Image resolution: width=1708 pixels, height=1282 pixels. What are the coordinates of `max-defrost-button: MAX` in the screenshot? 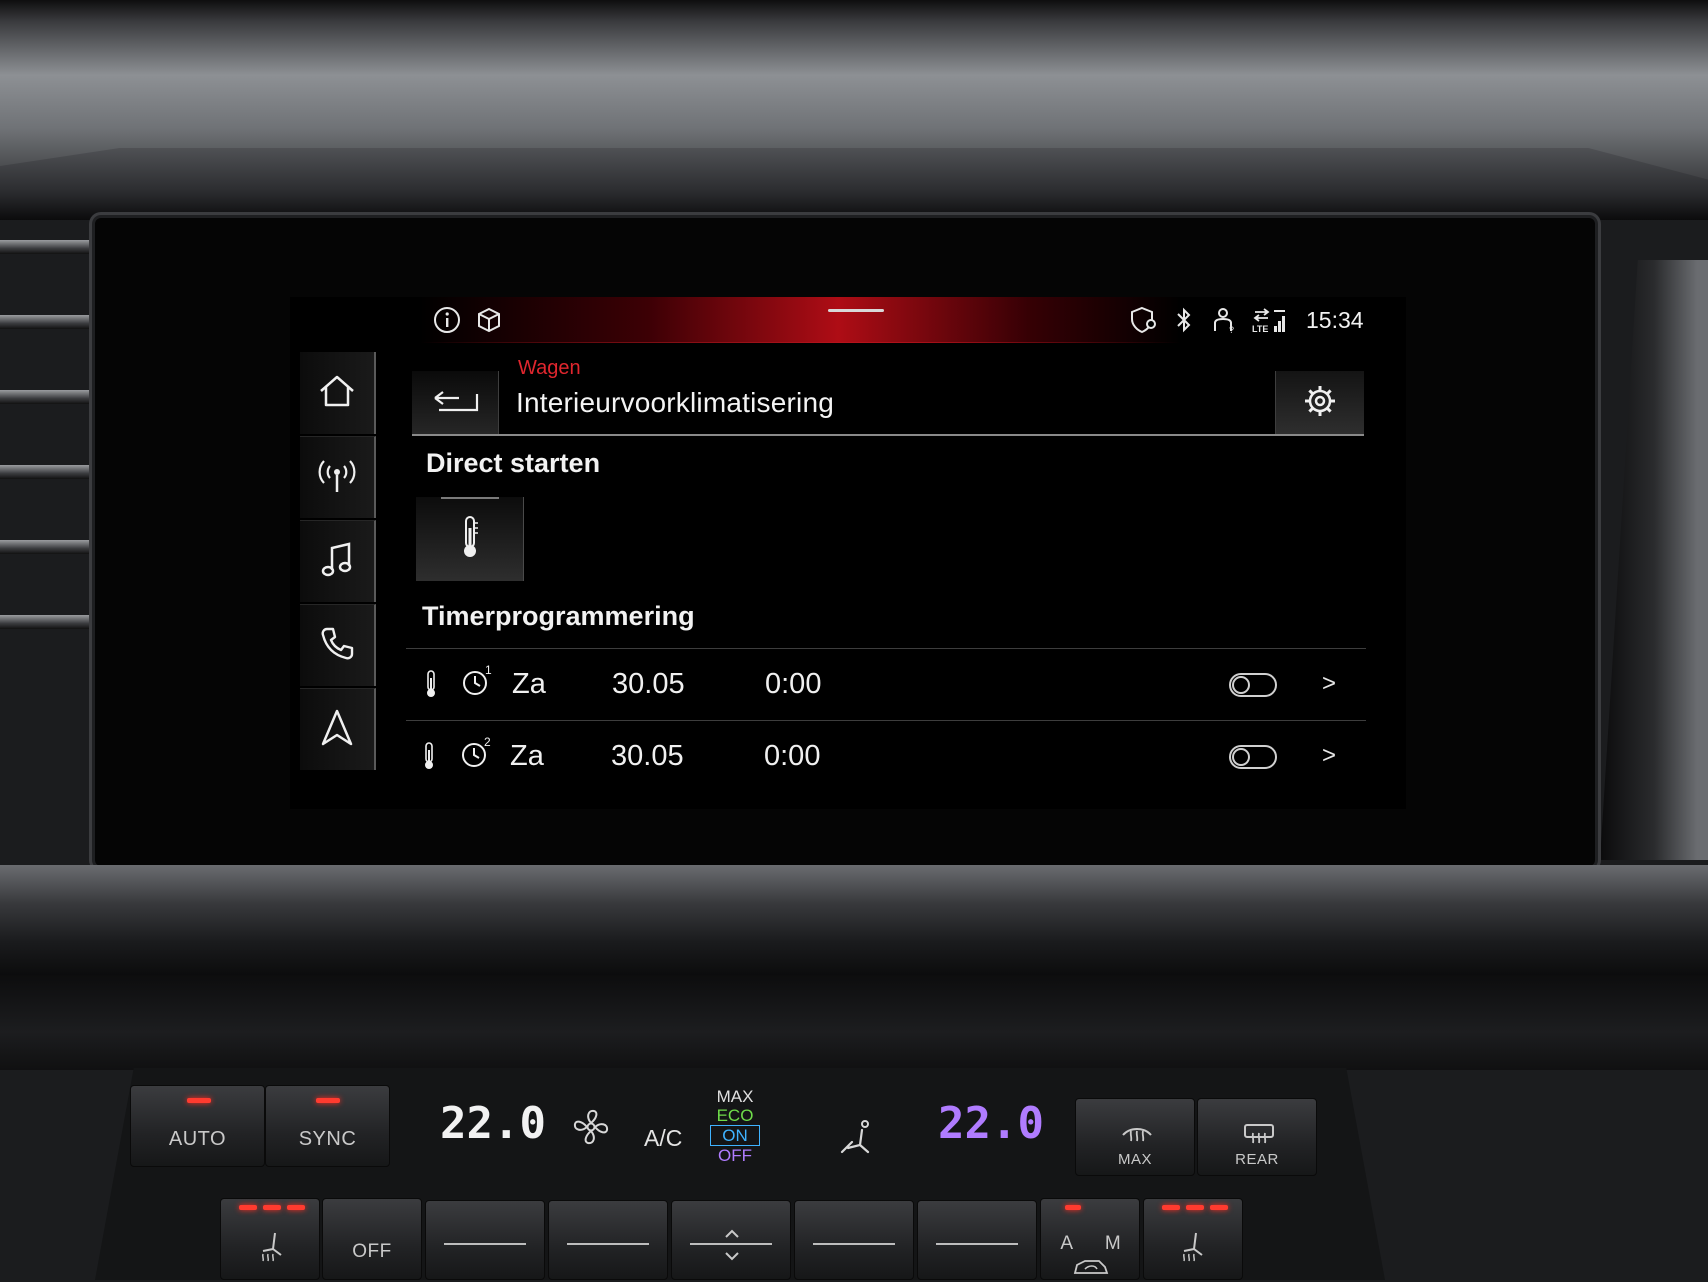 It's located at (1135, 1137).